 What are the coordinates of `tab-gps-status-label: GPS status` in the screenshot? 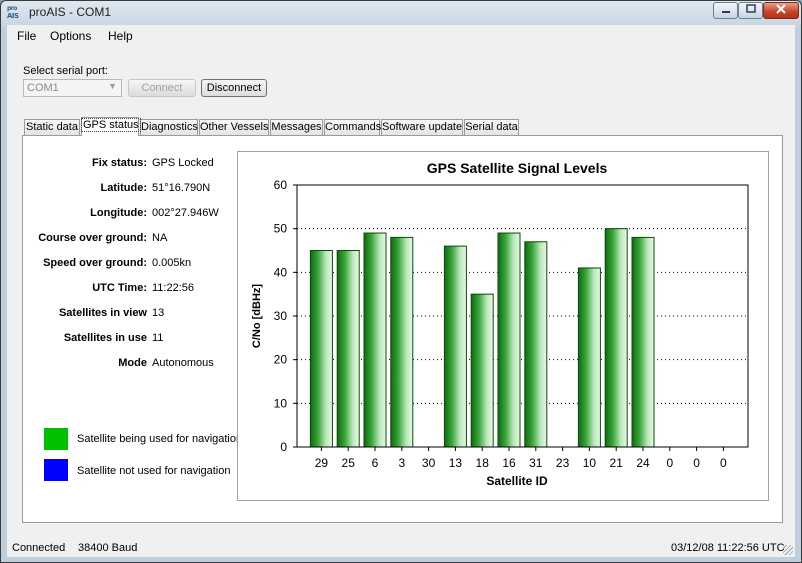 It's located at (111, 125).